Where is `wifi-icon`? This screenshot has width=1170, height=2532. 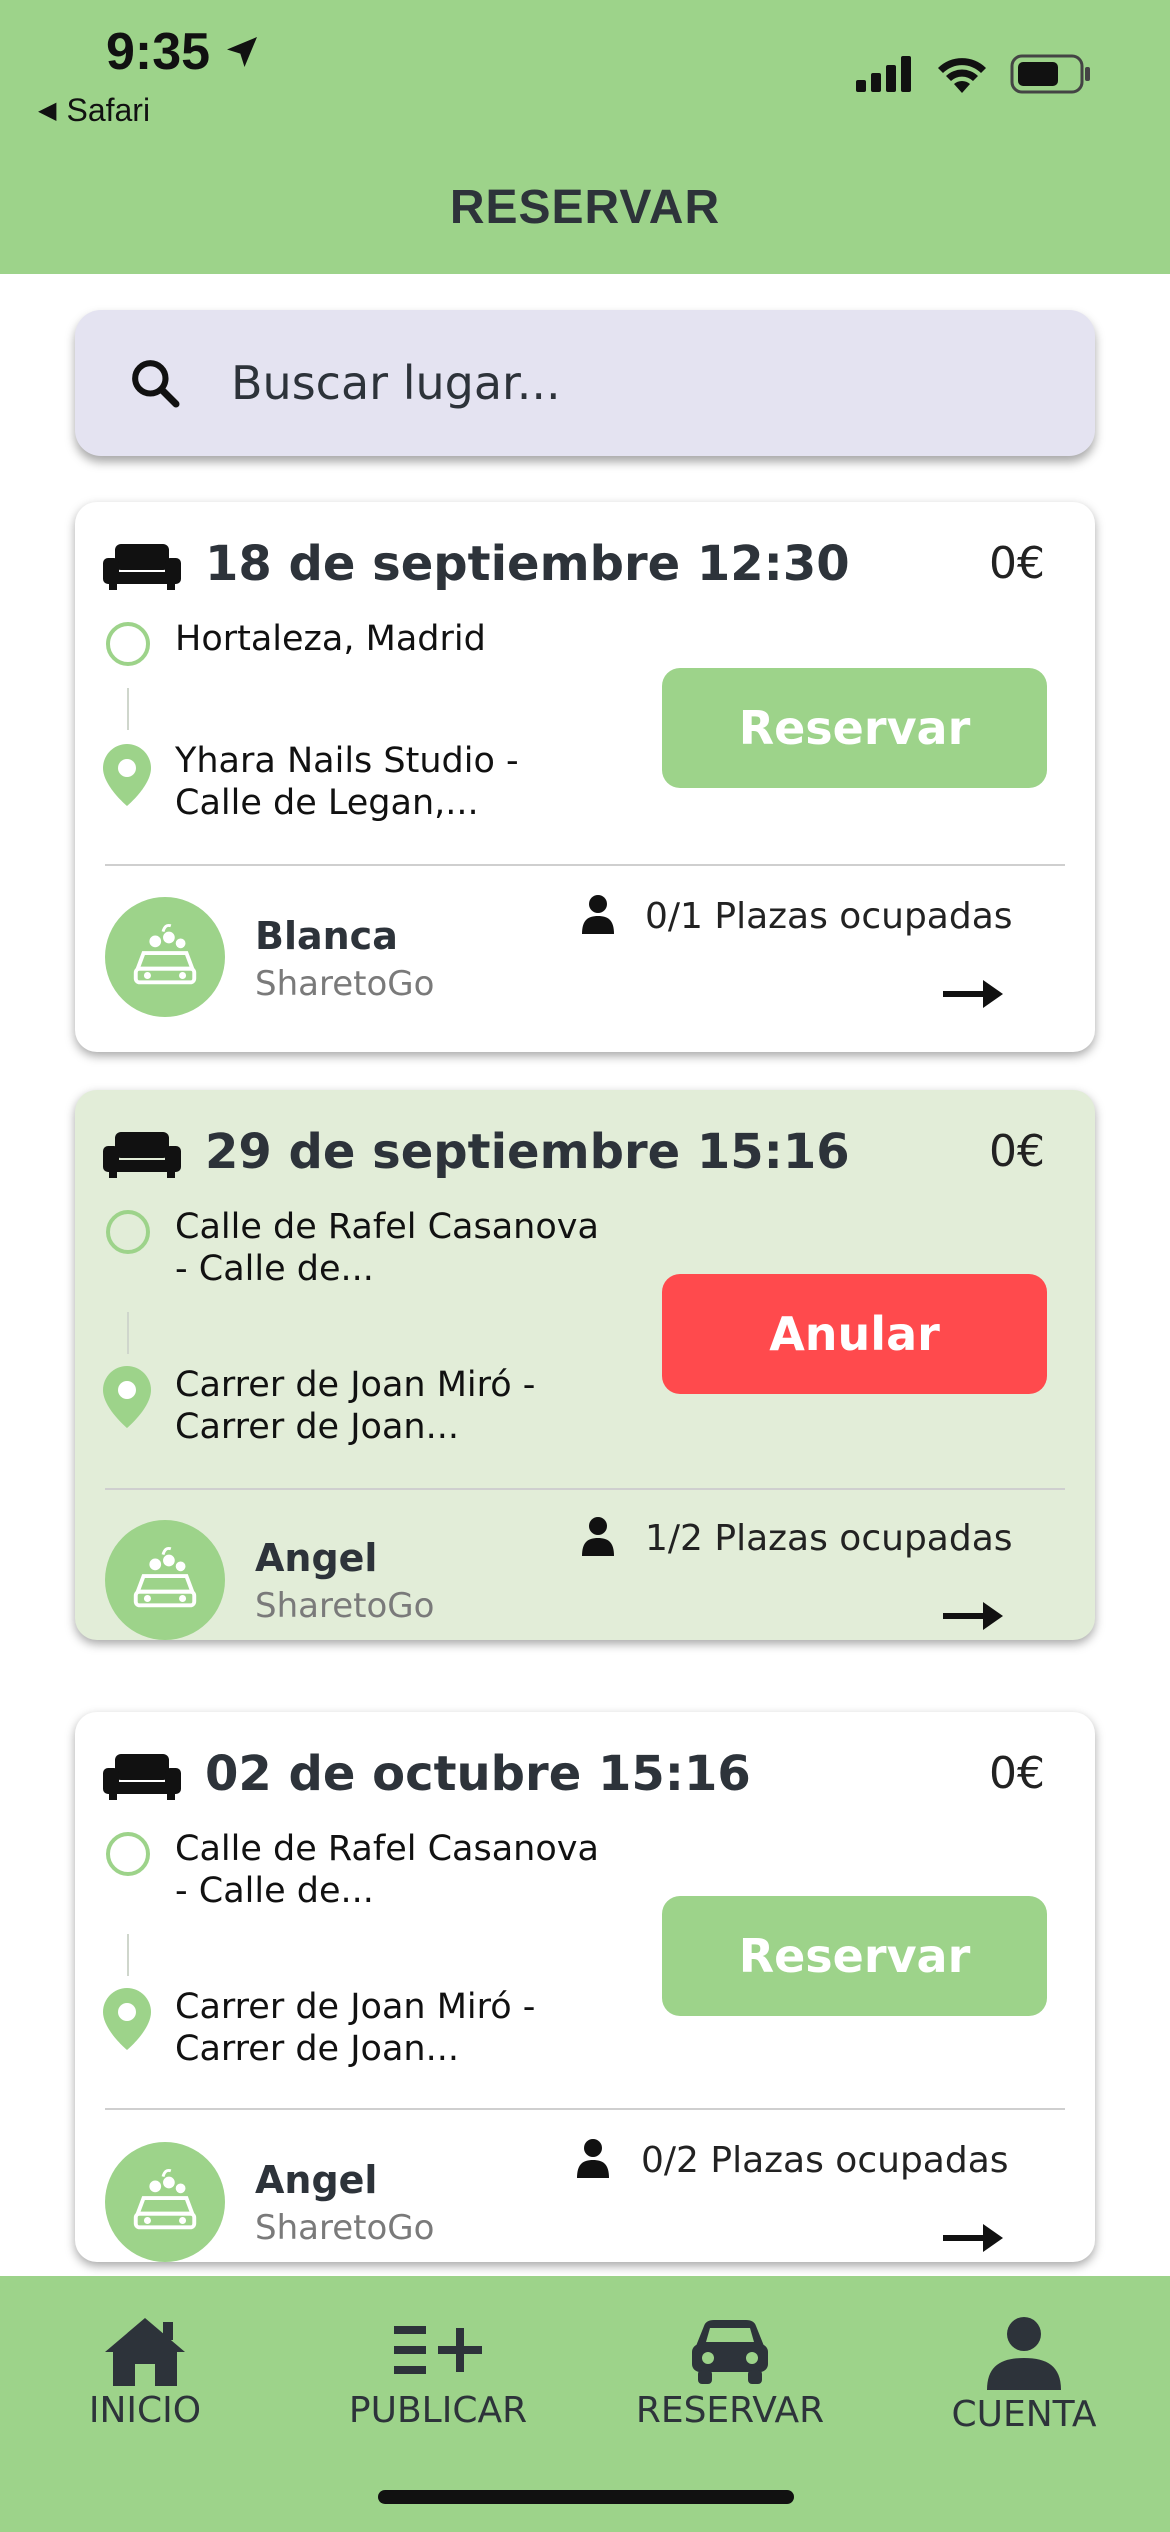
wifi-icon is located at coordinates (962, 75).